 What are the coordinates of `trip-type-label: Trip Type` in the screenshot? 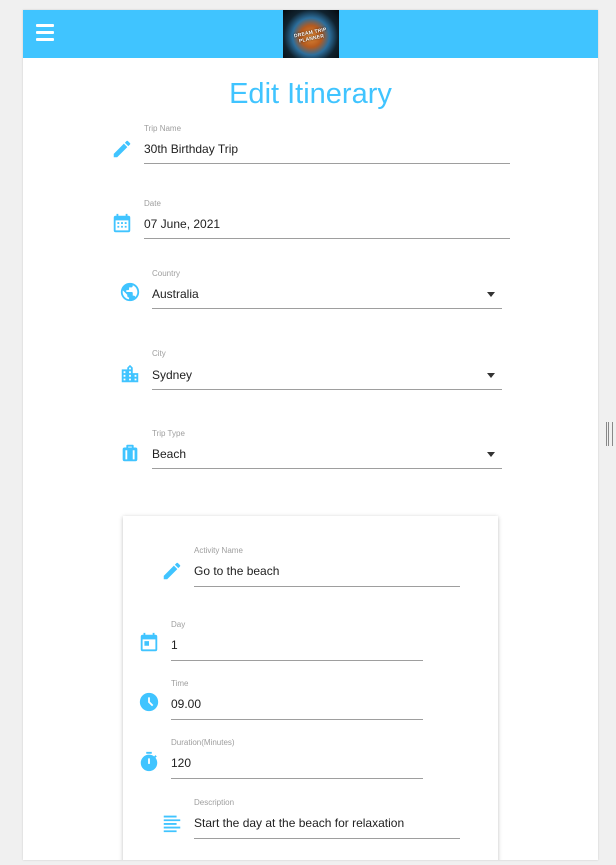 It's located at (168, 433).